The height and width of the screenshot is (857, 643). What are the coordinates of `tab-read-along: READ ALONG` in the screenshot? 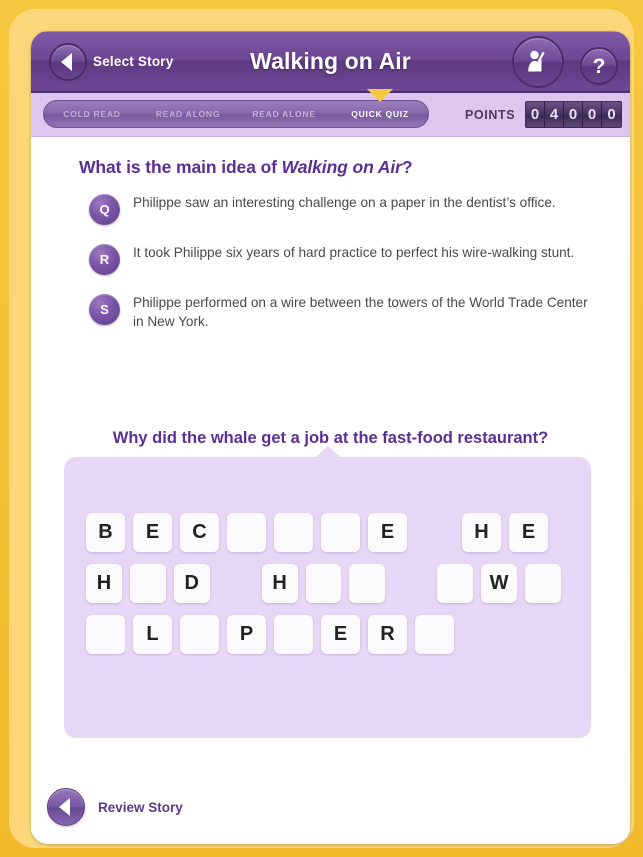 It's located at (188, 114).